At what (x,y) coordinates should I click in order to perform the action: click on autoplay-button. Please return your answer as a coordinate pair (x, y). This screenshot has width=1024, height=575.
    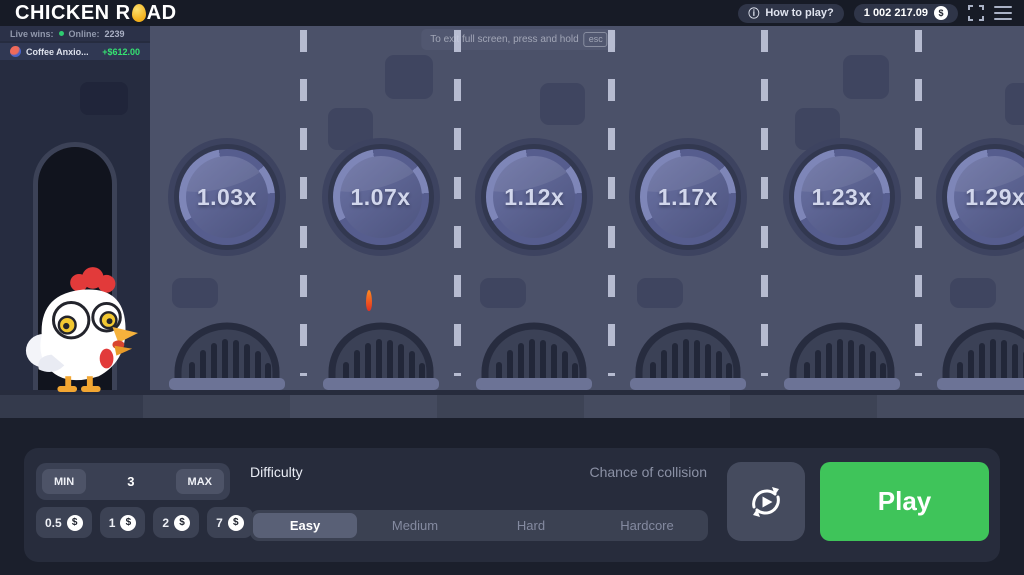
    Looking at the image, I should click on (766, 501).